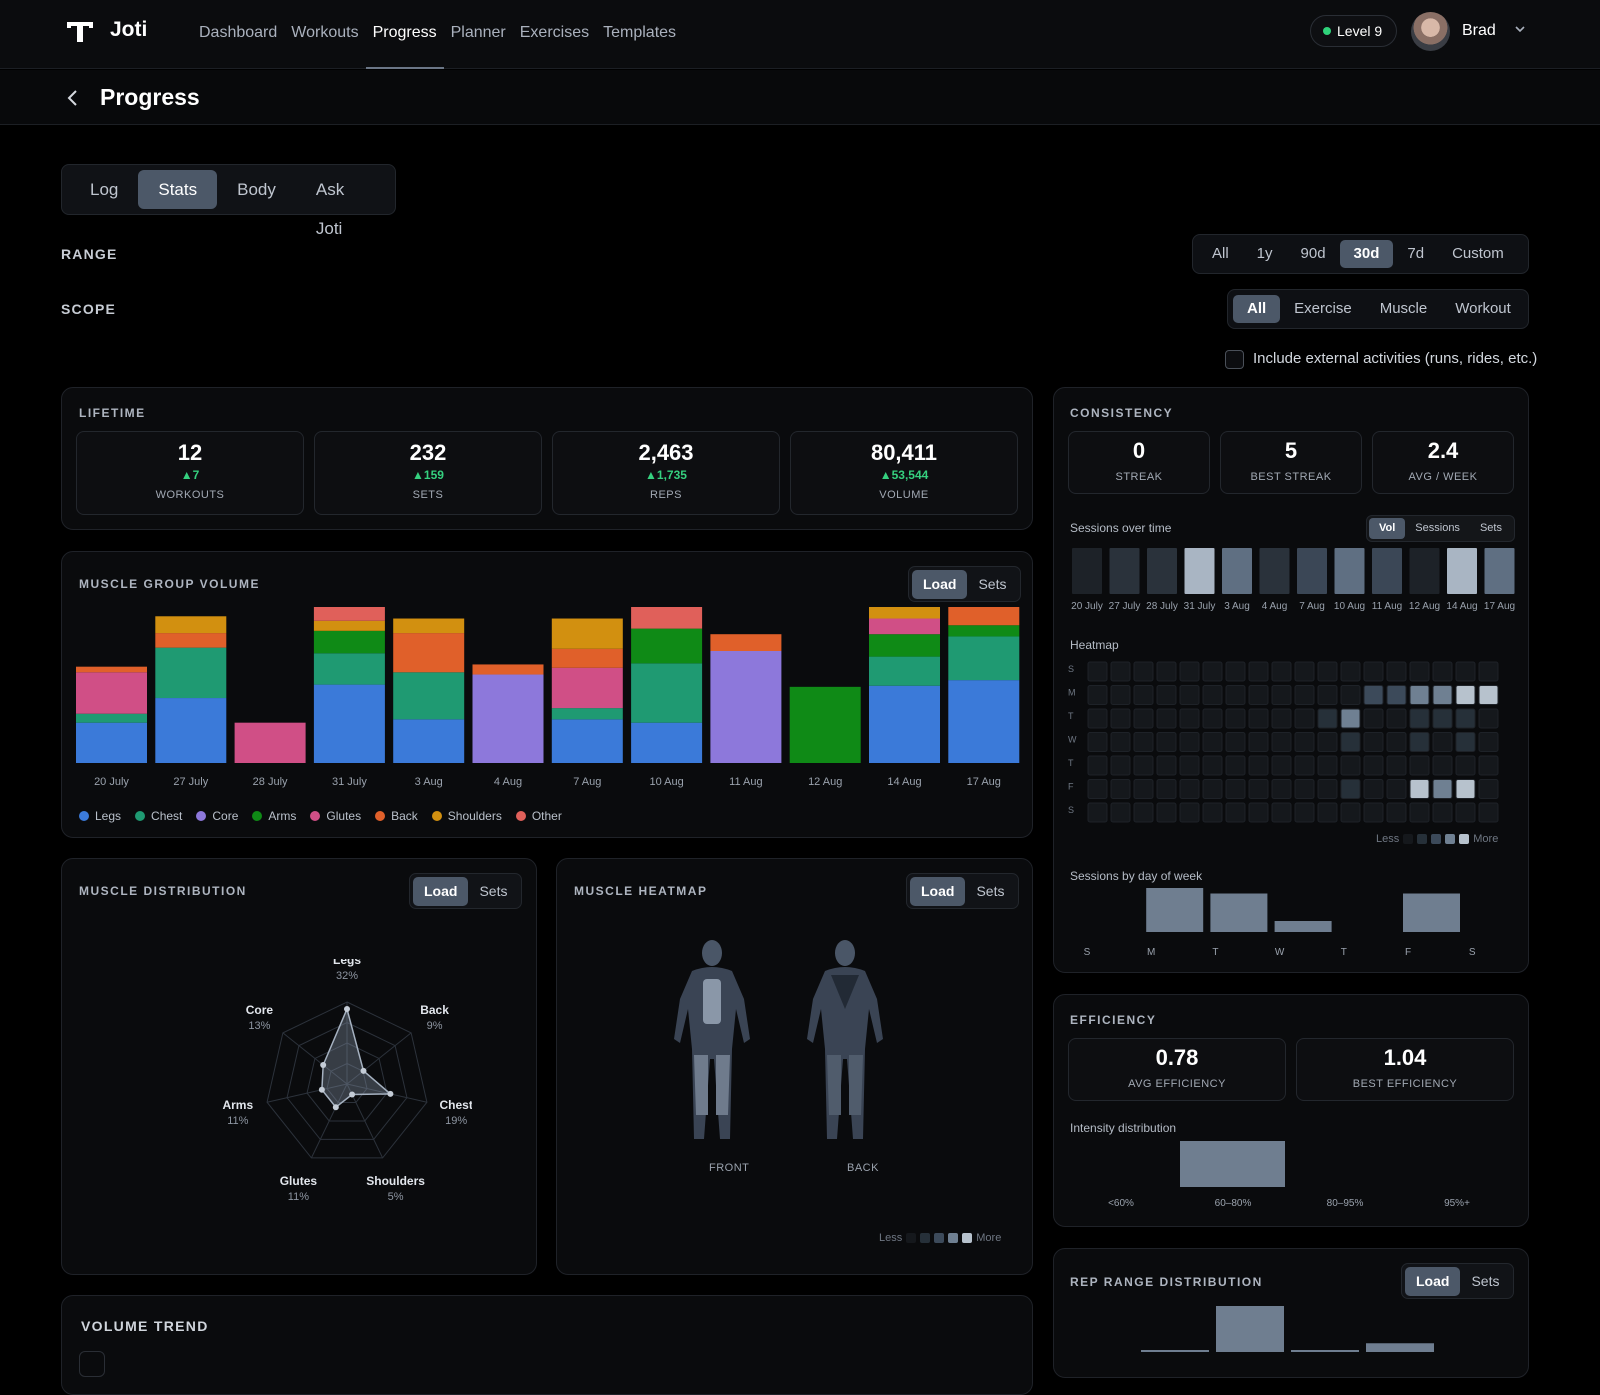 Image resolution: width=1600 pixels, height=1395 pixels. What do you see at coordinates (274, 816) in the screenshot?
I see `legend-item-arms: Arms` at bounding box center [274, 816].